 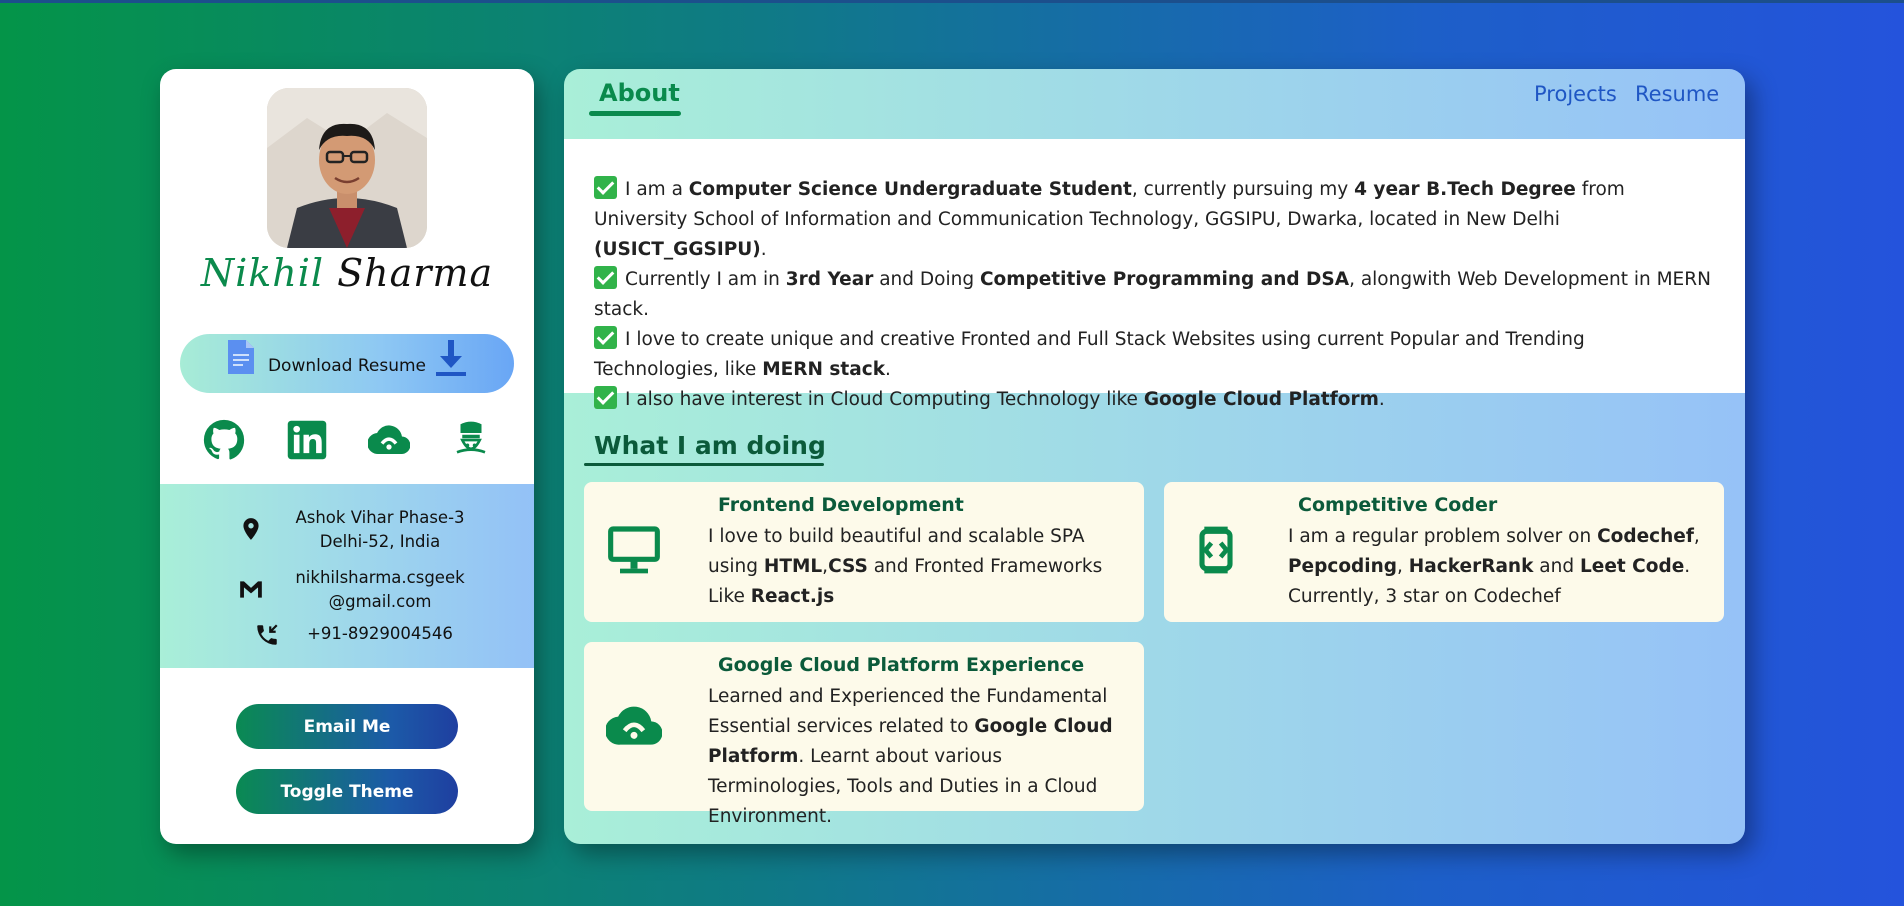 What do you see at coordinates (262, 273) in the screenshot?
I see `first-name: Nikhil` at bounding box center [262, 273].